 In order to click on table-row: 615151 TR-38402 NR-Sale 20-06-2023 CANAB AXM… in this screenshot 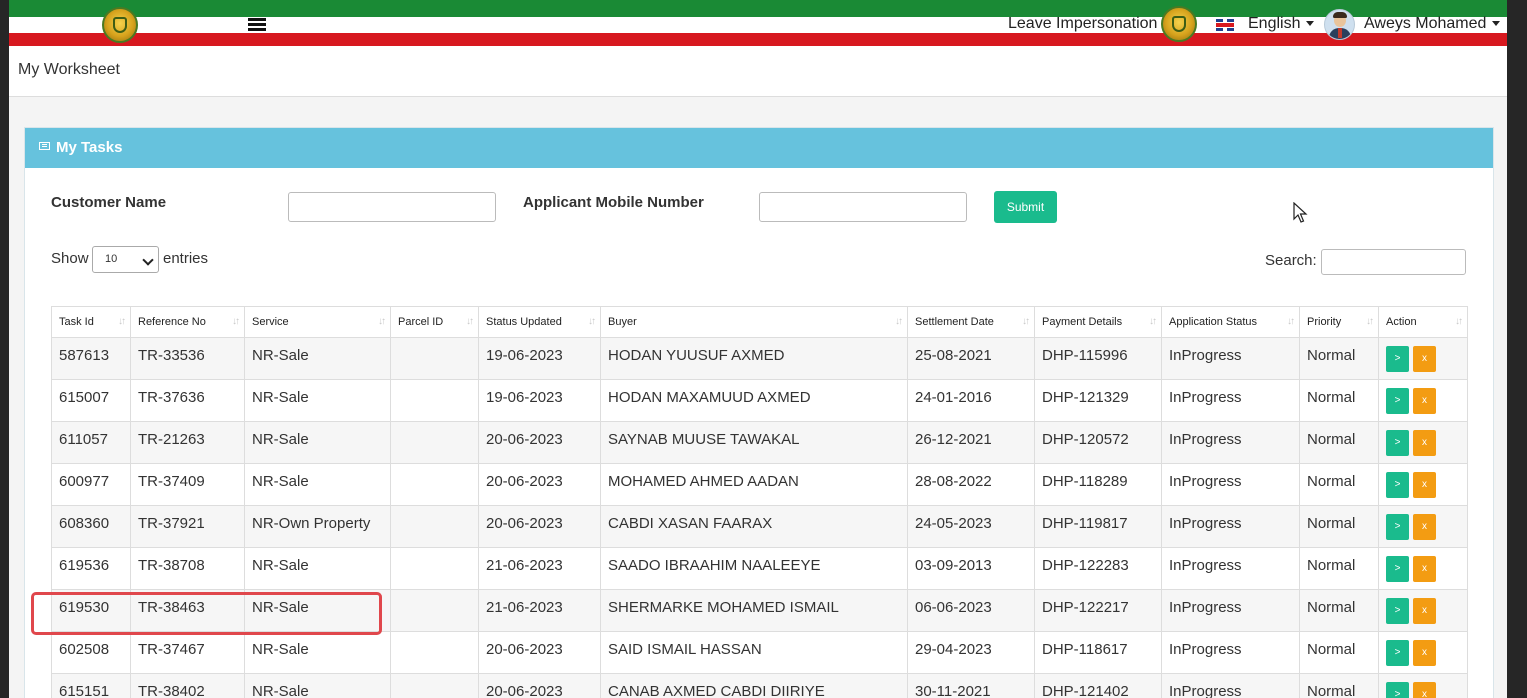, I will do `click(759, 685)`.